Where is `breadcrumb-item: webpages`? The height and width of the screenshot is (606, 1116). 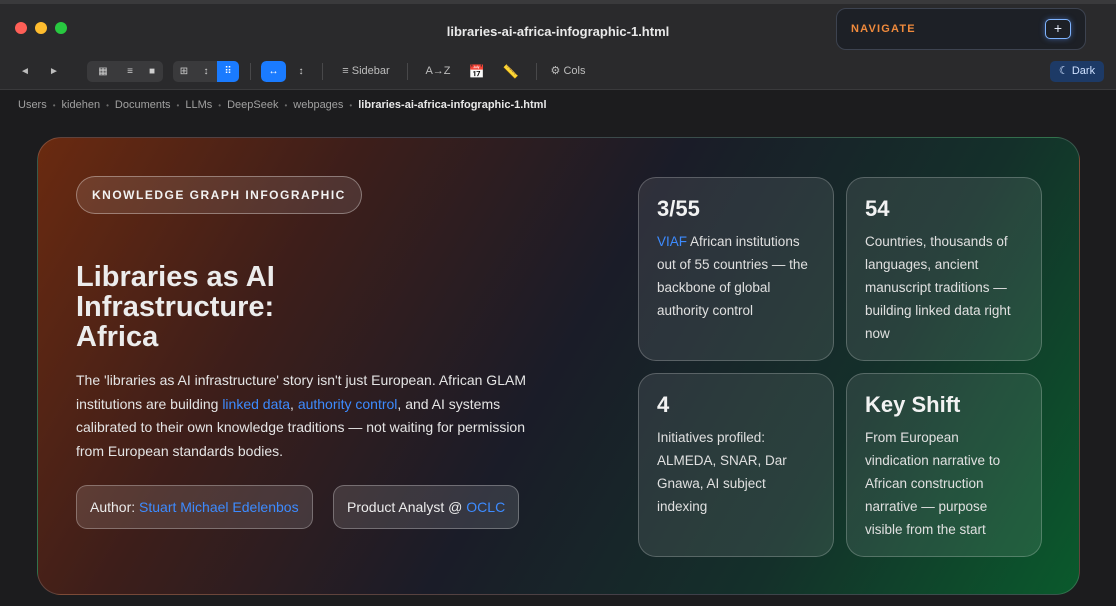 breadcrumb-item: webpages is located at coordinates (318, 105).